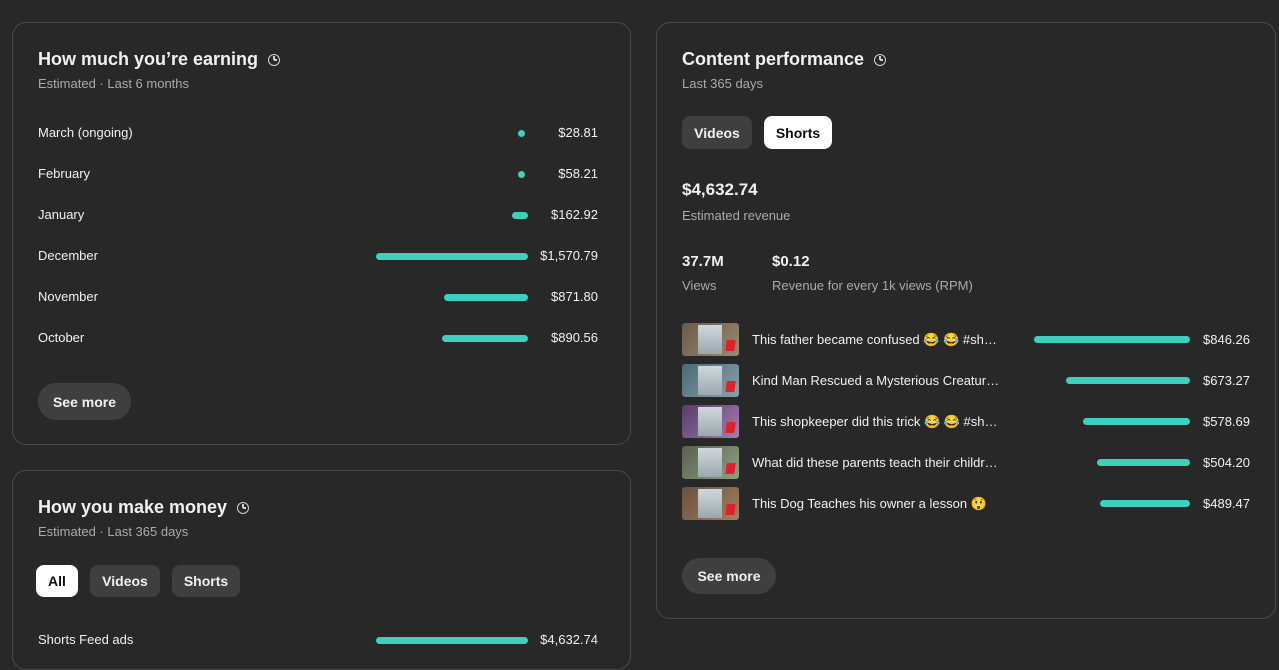  I want to click on filter-videos-chip: Videos, so click(125, 581).